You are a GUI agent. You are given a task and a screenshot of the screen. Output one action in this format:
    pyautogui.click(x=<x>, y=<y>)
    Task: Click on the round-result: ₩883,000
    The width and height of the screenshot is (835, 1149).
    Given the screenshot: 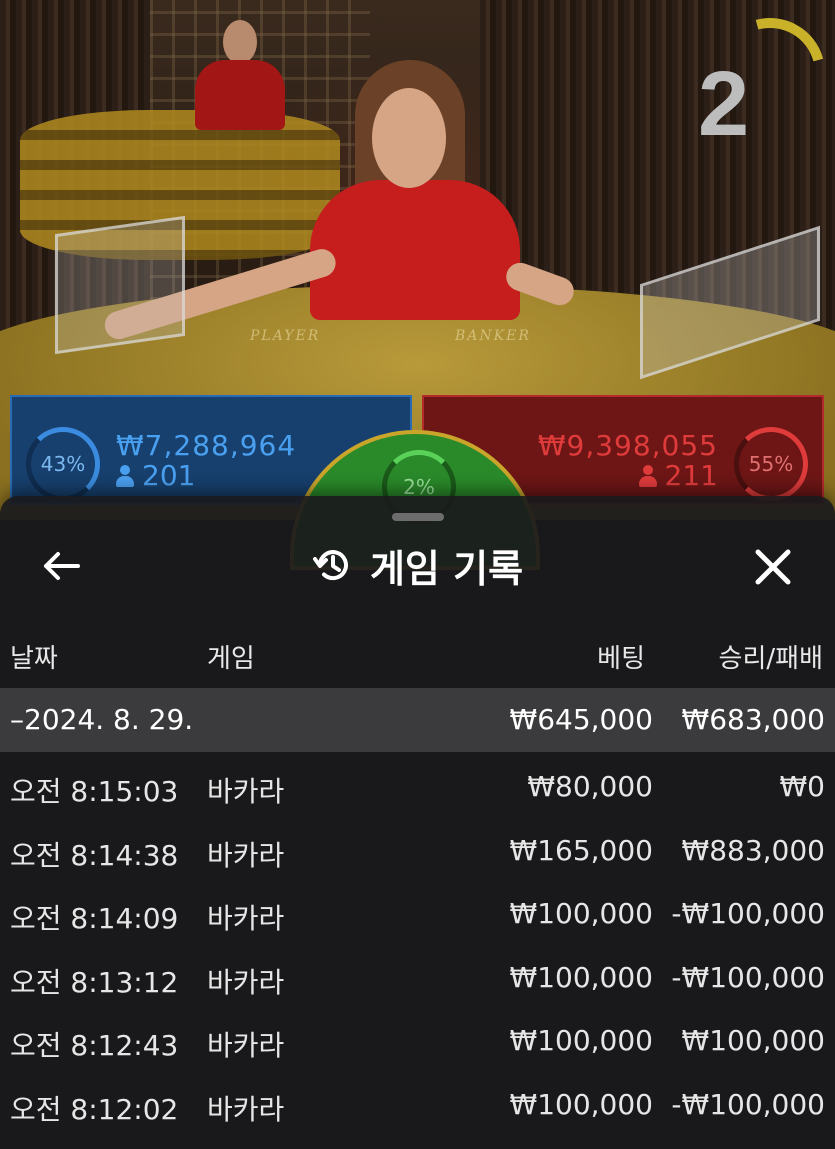 What is the action you would take?
    pyautogui.click(x=753, y=850)
    